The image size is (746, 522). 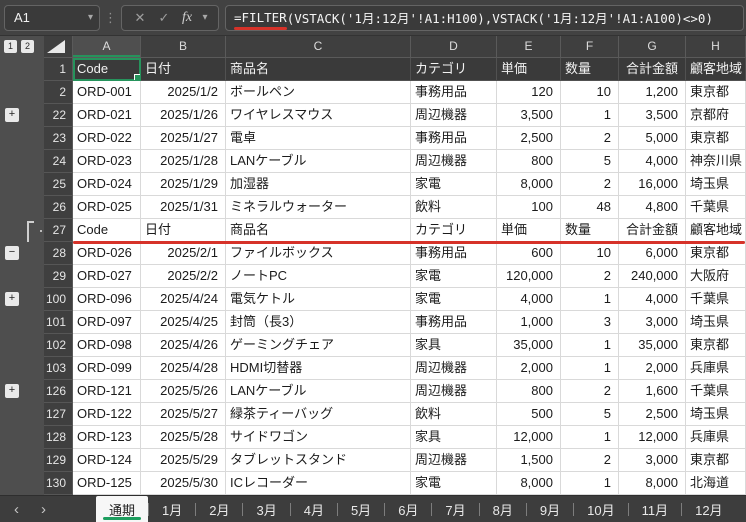 I want to click on cell-d100: 家電, so click(x=454, y=299).